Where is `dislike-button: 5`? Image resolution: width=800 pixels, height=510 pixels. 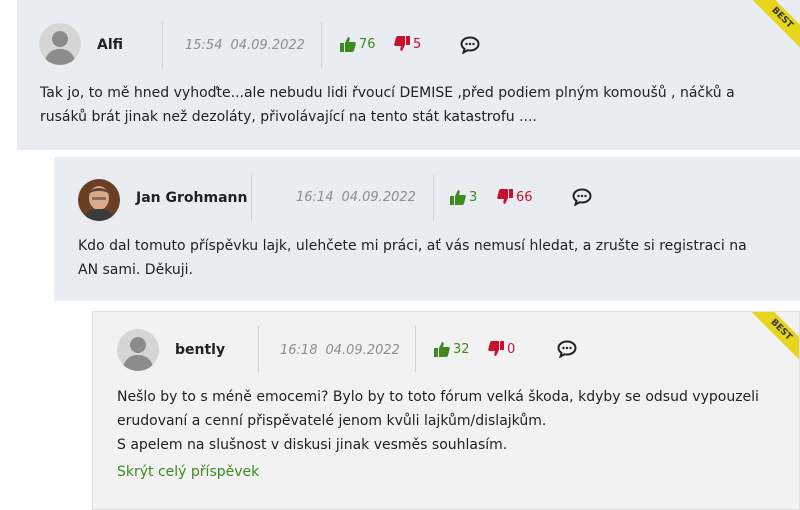 dislike-button: 5 is located at coordinates (407, 44).